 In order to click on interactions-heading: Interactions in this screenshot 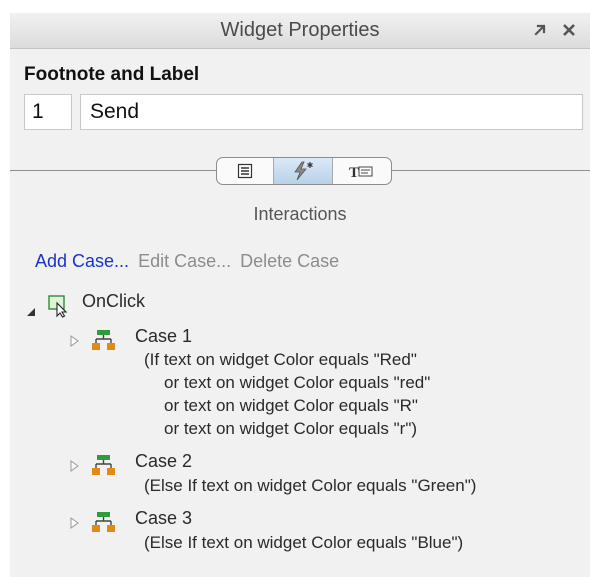, I will do `click(300, 214)`.